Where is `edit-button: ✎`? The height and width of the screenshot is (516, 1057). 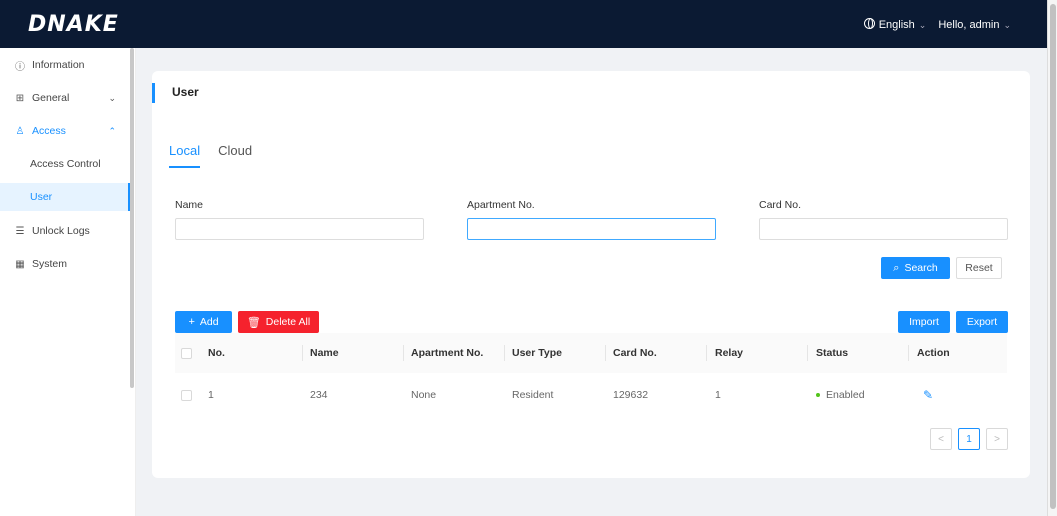
edit-button: ✎ is located at coordinates (928, 395).